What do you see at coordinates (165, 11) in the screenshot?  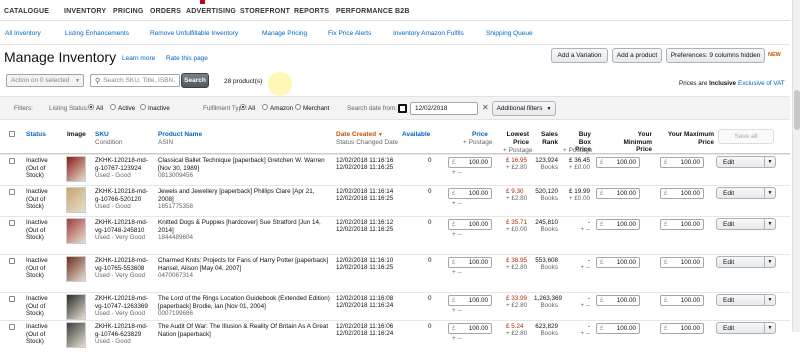 I see `nav-orders: ORDERS` at bounding box center [165, 11].